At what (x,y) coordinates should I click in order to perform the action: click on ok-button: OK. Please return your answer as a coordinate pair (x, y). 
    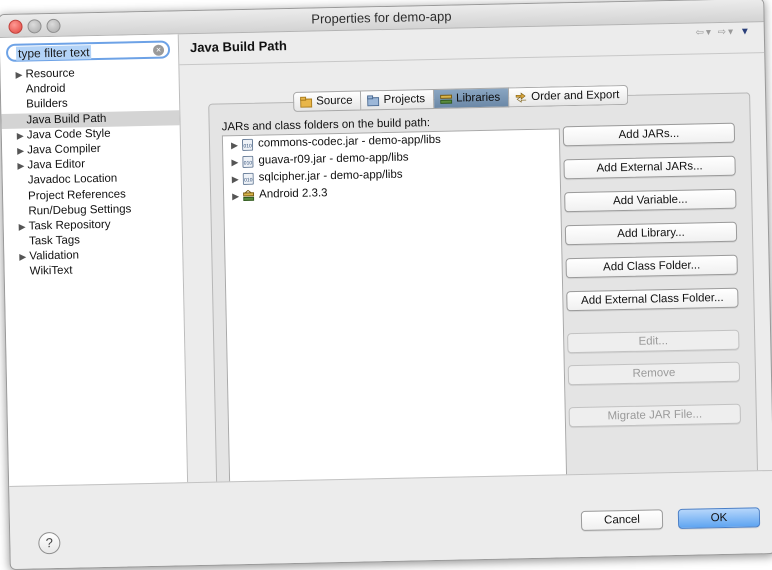
    Looking at the image, I should click on (719, 518).